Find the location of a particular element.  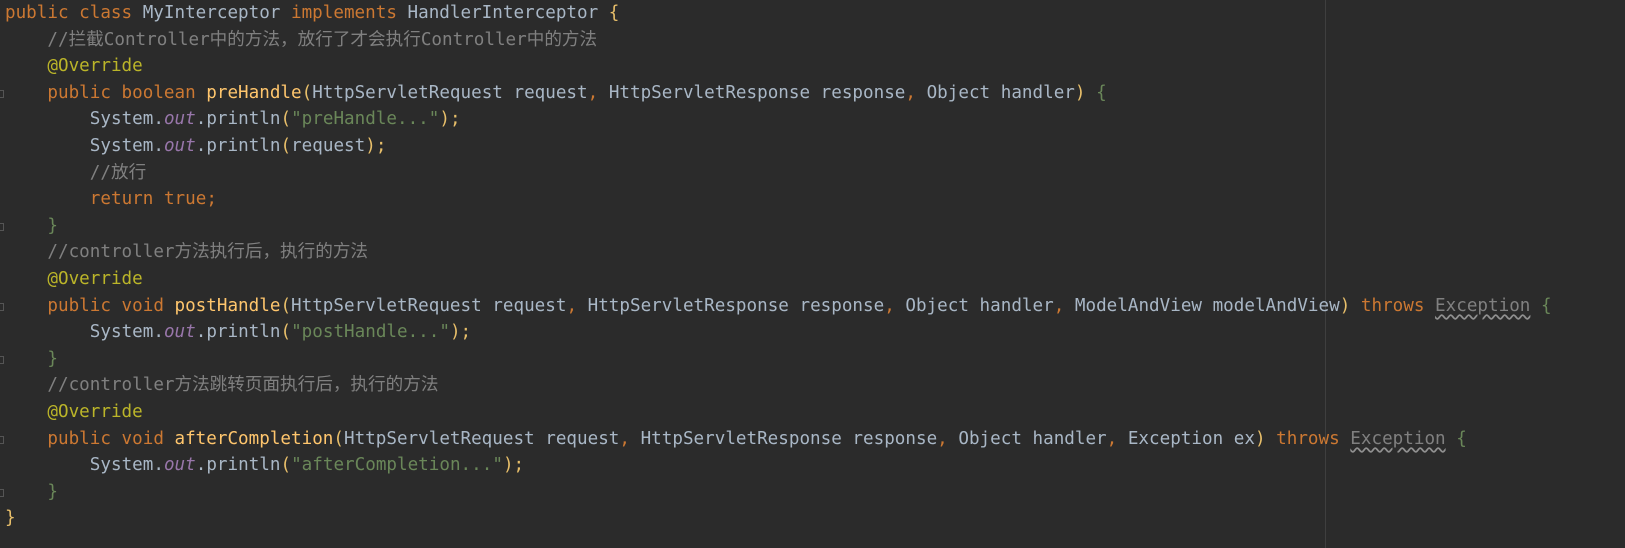

code-token: return true; is located at coordinates (153, 199).